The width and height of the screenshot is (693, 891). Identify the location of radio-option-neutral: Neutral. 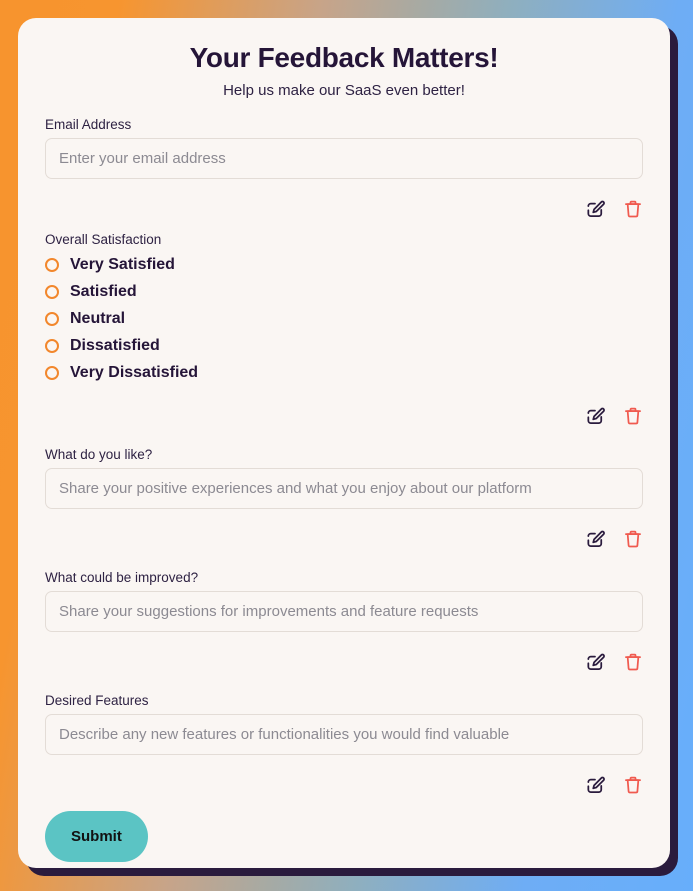
(344, 318).